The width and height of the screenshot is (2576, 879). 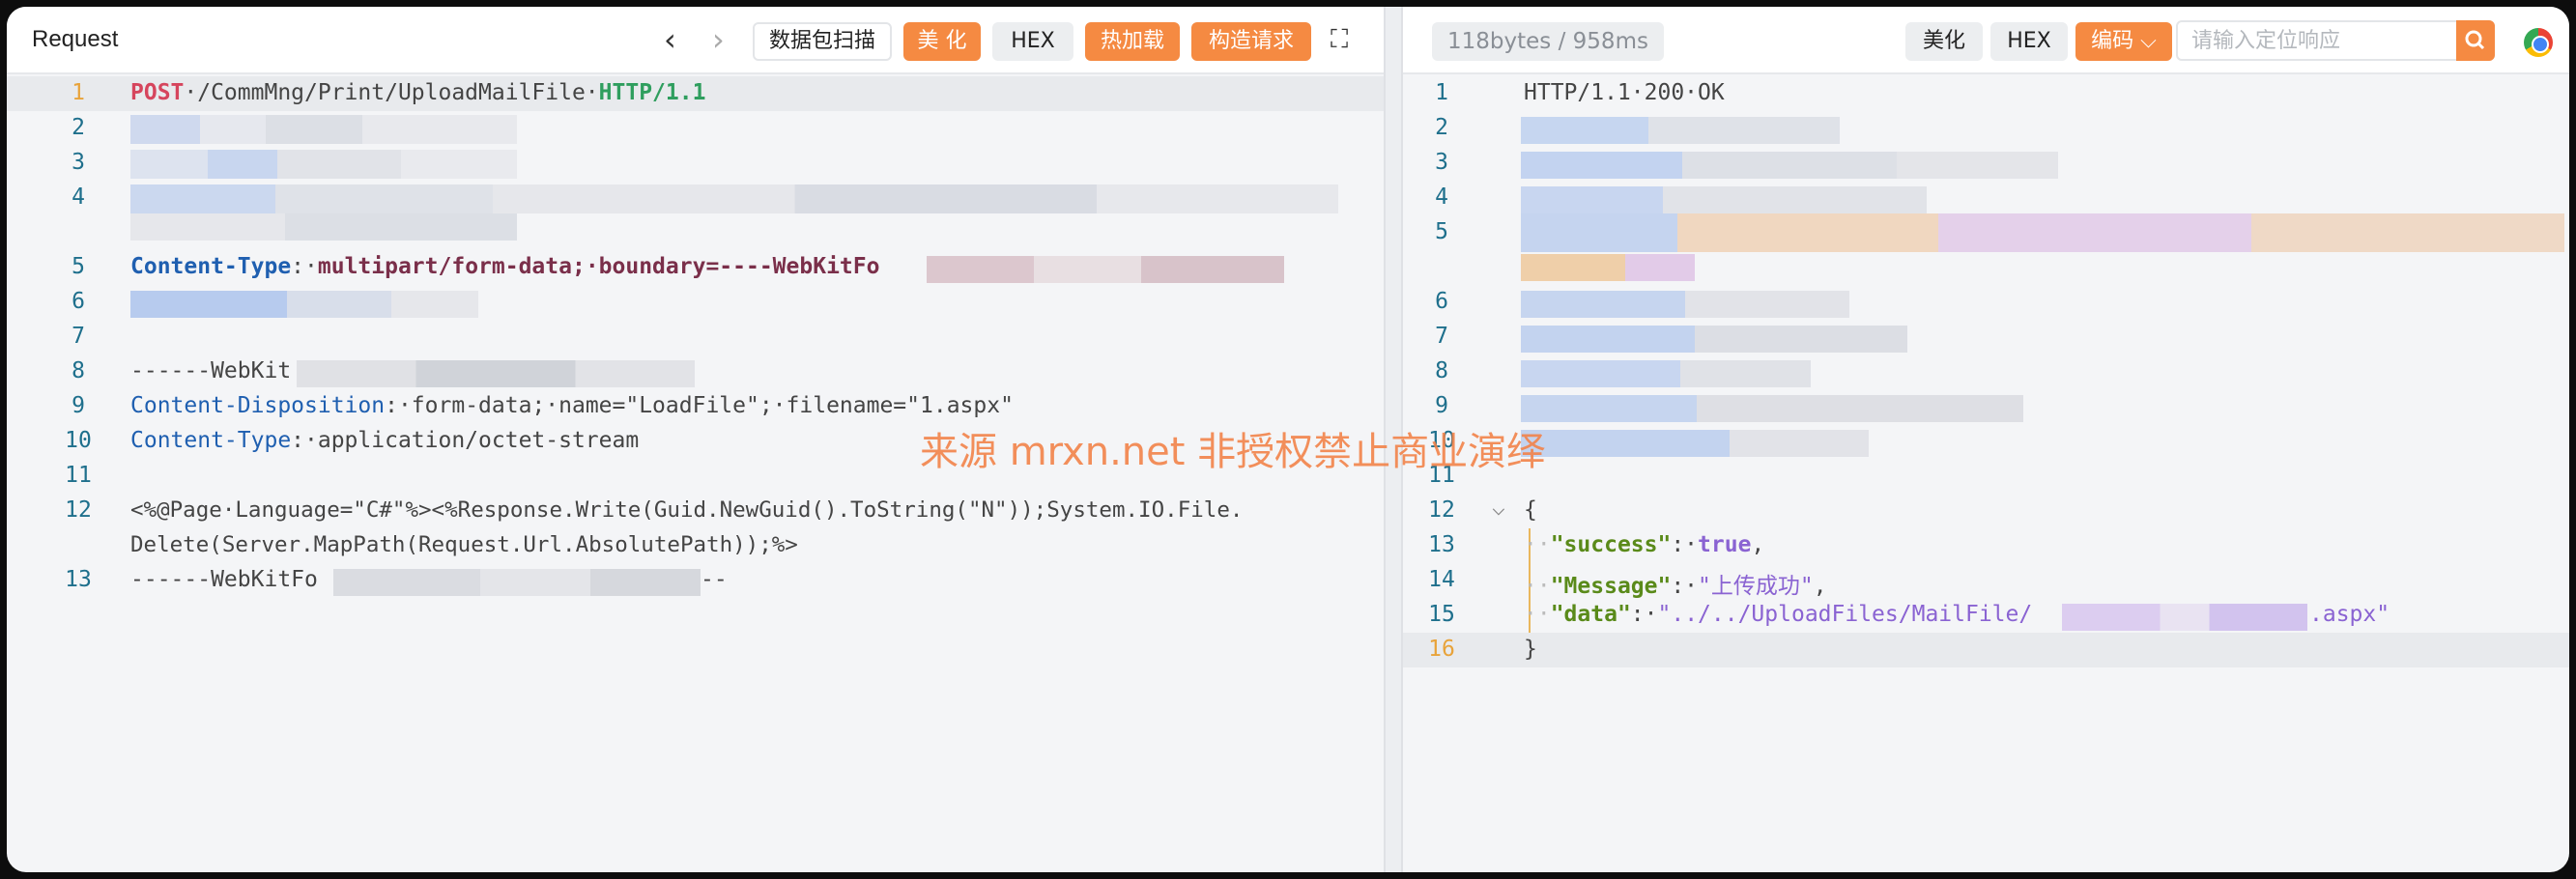 What do you see at coordinates (2350, 614) in the screenshot?
I see `json-data-ext: .aspx"` at bounding box center [2350, 614].